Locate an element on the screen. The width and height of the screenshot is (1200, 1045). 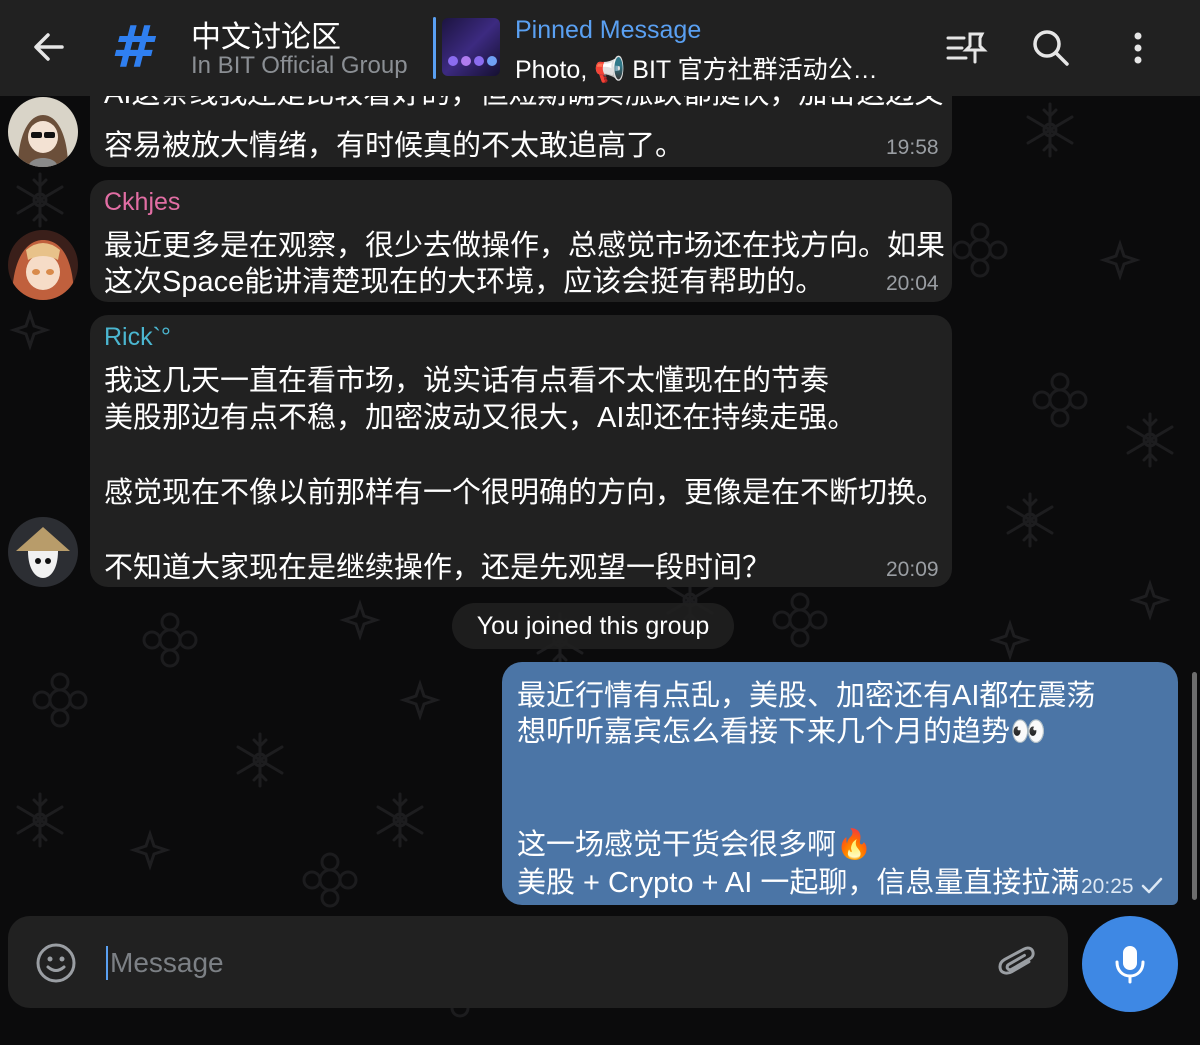
back-button is located at coordinates (49, 47).